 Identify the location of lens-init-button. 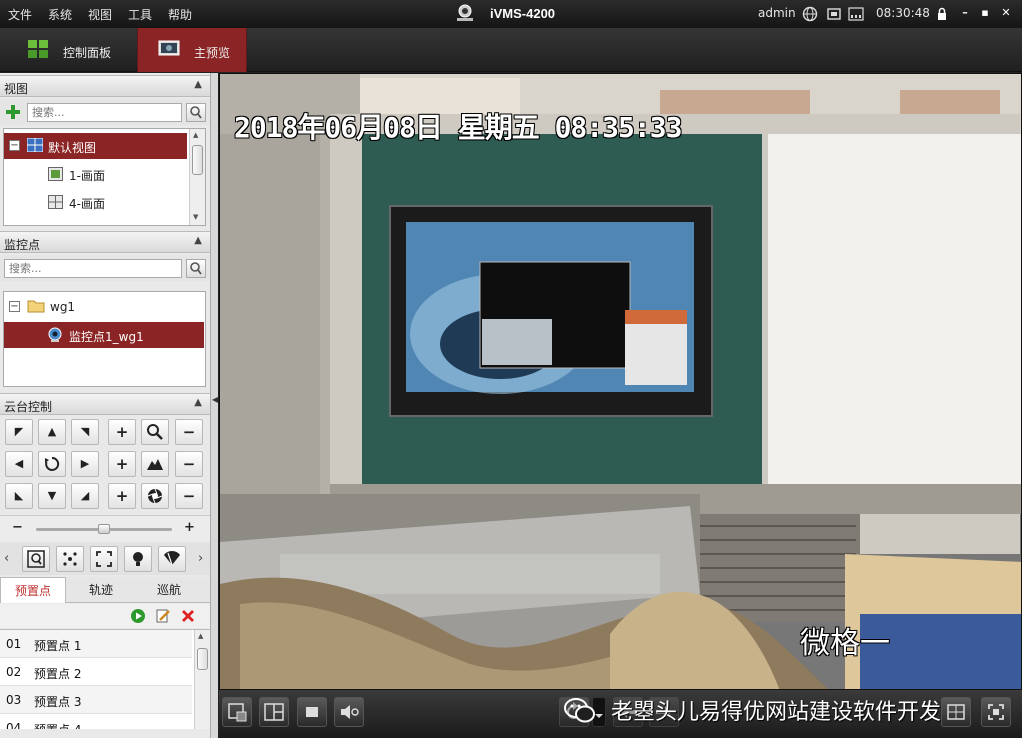
(104, 559).